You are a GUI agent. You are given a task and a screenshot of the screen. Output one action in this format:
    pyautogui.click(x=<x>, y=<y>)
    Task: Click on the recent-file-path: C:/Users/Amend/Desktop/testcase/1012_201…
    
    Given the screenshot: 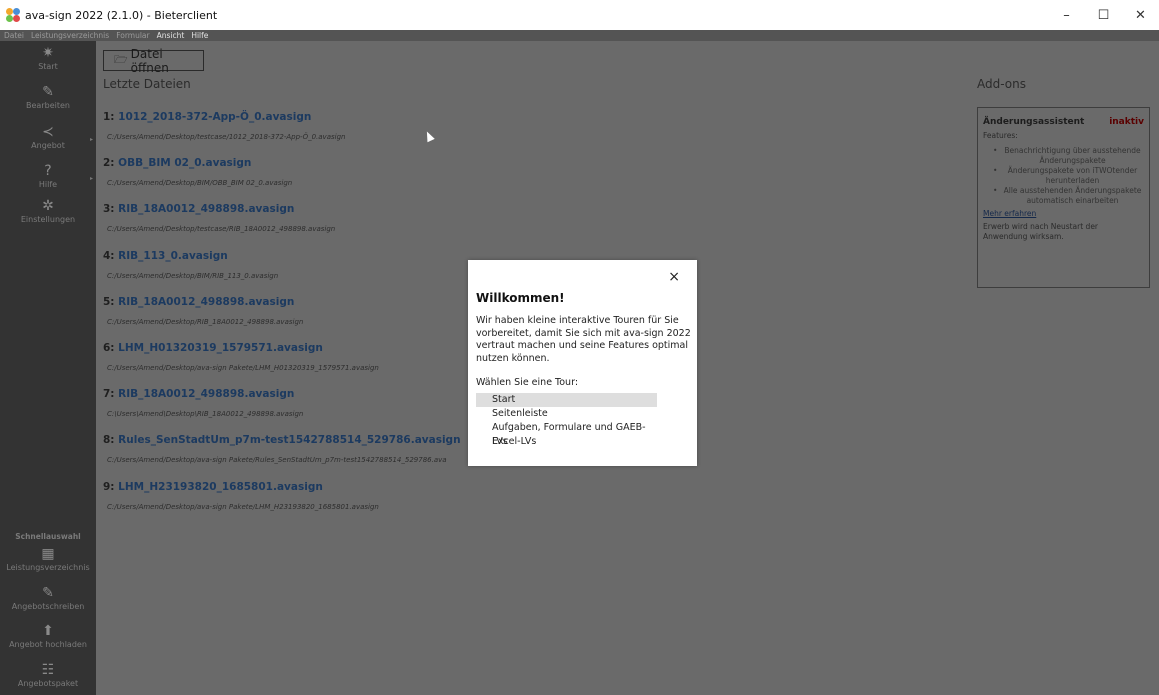 What is the action you would take?
    pyautogui.click(x=226, y=137)
    